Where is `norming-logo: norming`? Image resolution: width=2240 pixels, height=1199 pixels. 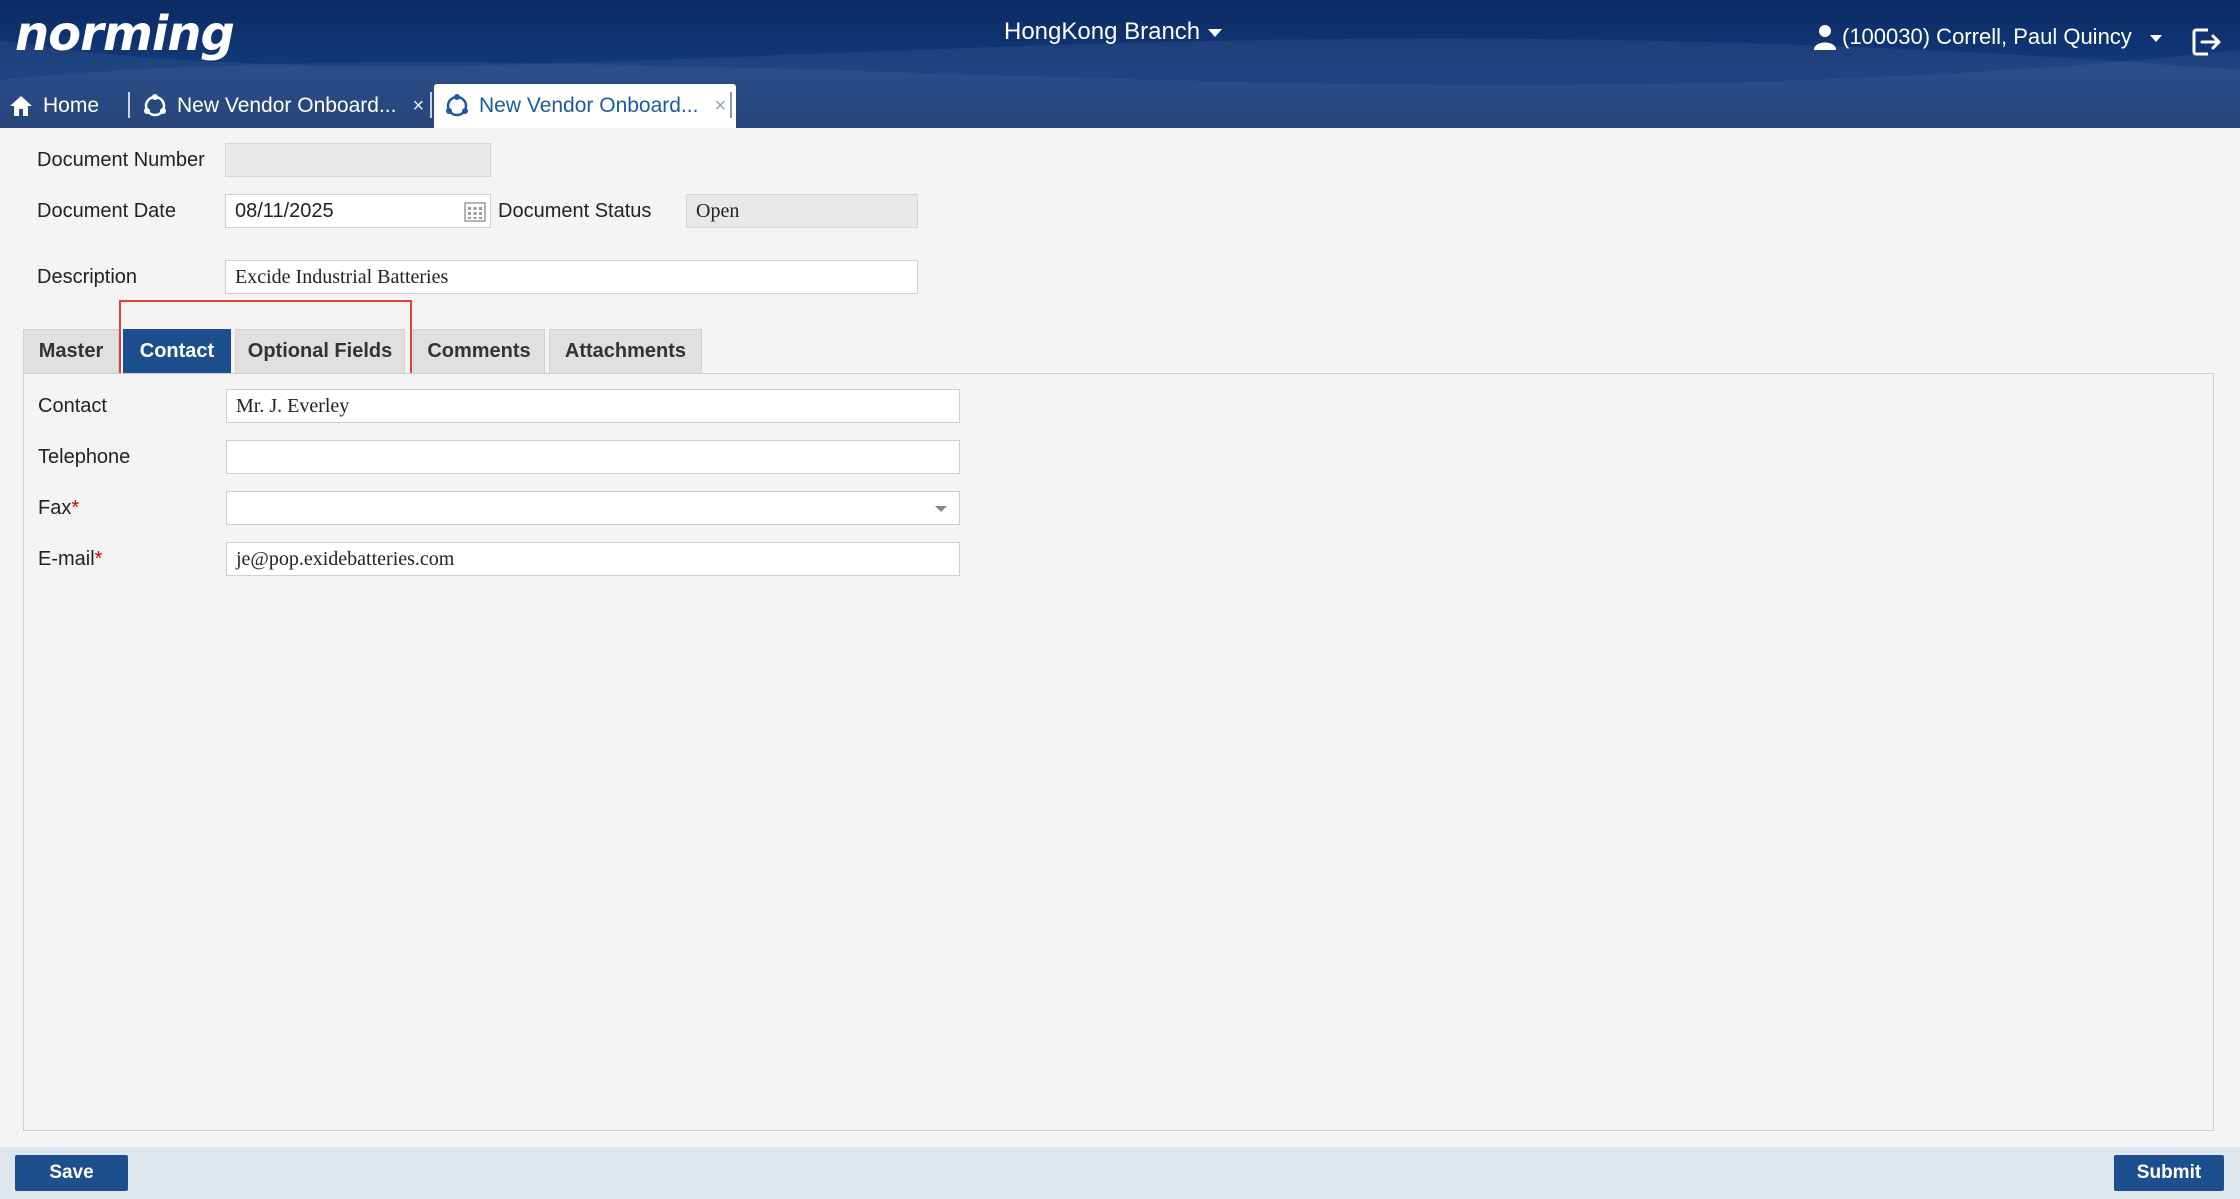
norming-logo: norming is located at coordinates (125, 34).